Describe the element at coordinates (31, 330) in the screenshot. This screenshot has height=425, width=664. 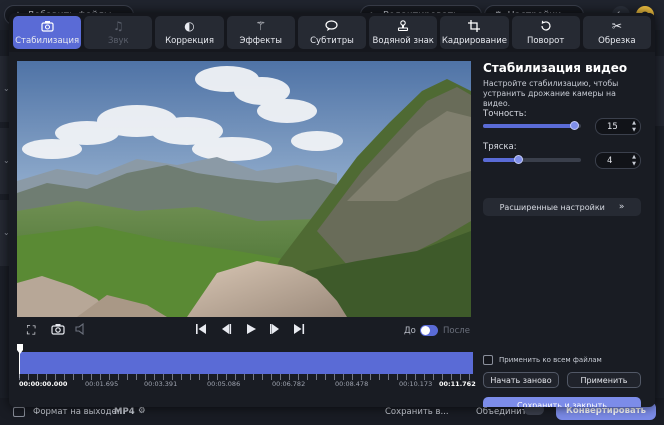
I see `fullscreen-icon: ⛶` at that location.